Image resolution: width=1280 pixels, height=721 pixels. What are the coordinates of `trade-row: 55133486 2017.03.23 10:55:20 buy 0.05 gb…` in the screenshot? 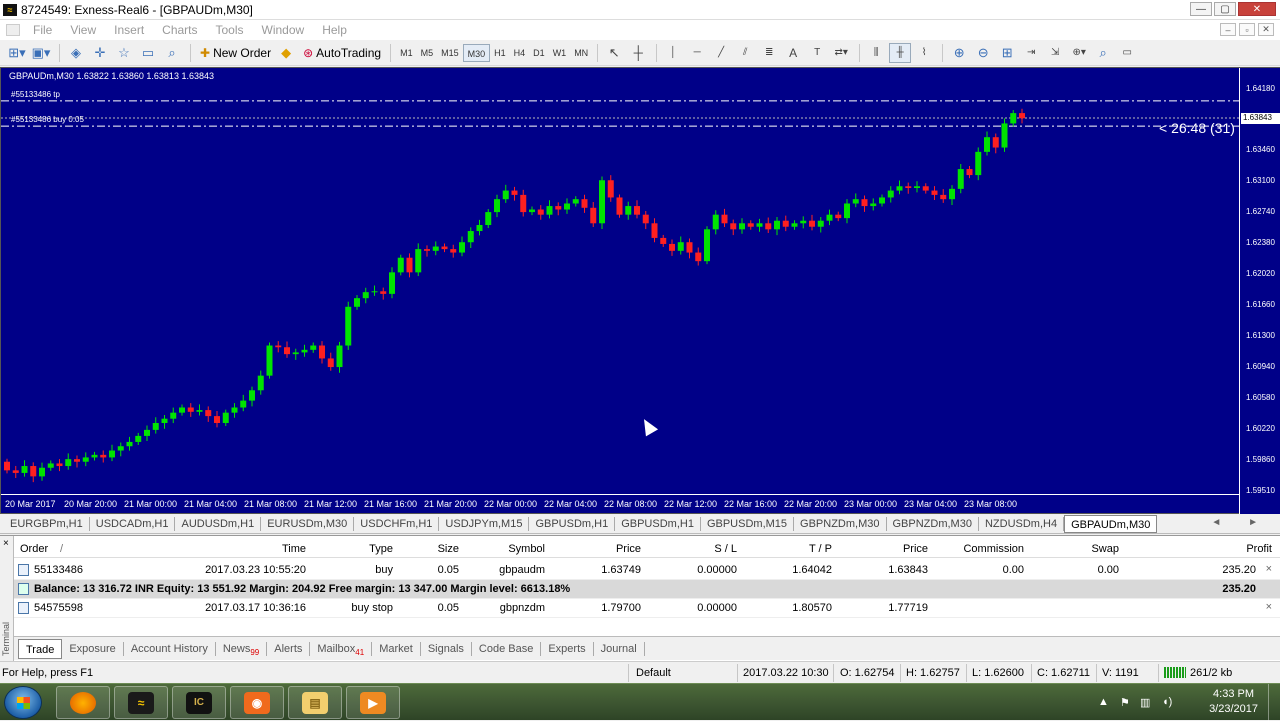 It's located at (647, 570).